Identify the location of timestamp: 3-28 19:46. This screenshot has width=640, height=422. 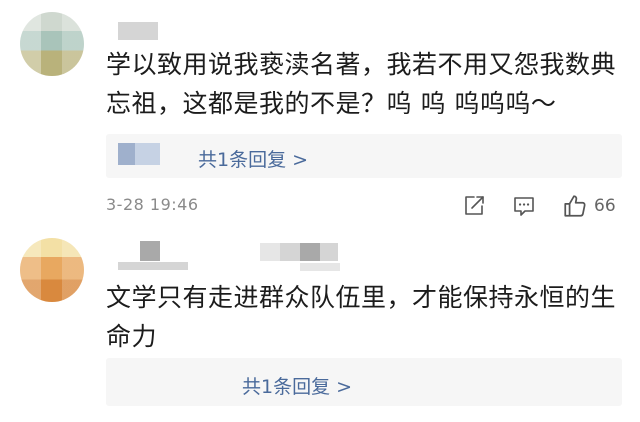
(152, 204).